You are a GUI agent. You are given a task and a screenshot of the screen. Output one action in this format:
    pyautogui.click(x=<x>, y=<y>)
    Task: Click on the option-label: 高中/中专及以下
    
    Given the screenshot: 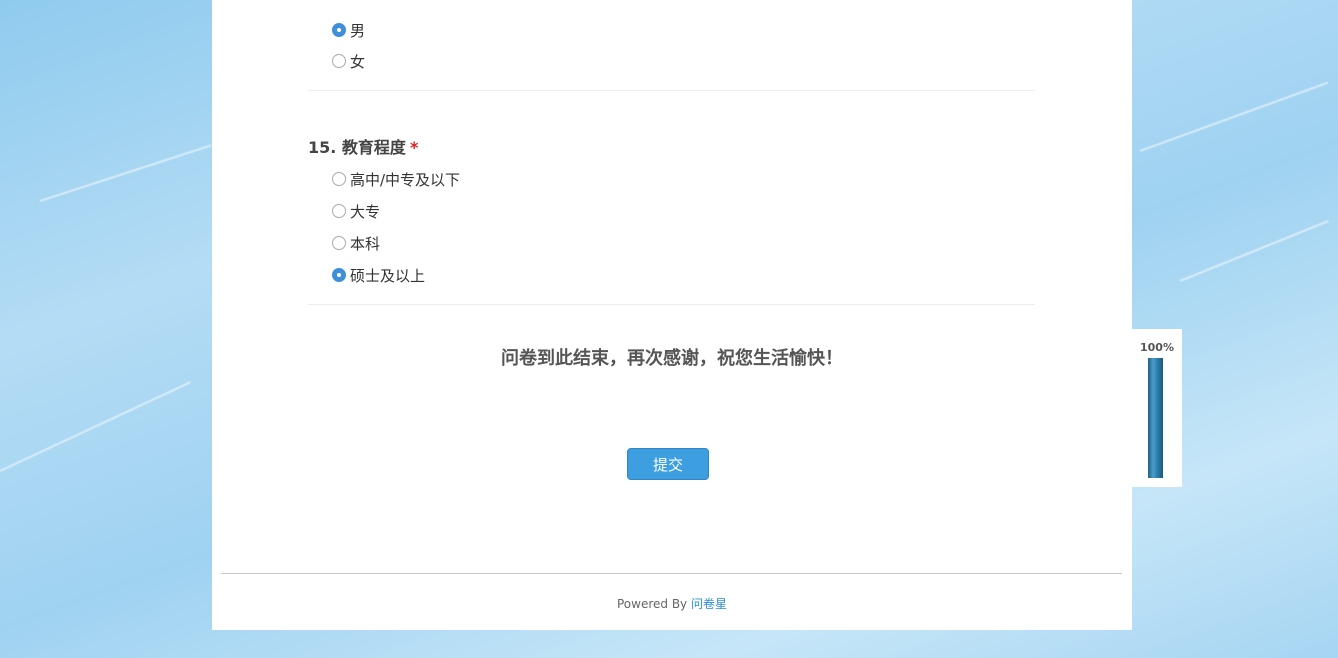 What is the action you would take?
    pyautogui.click(x=405, y=179)
    